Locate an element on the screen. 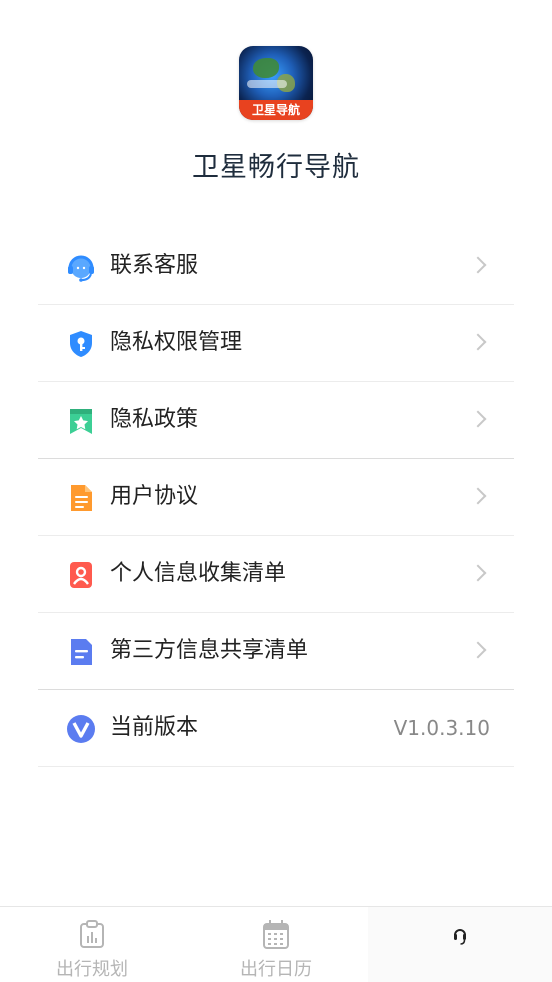 Image resolution: width=552 pixels, height=982 pixels. calendar-icon is located at coordinates (276, 934).